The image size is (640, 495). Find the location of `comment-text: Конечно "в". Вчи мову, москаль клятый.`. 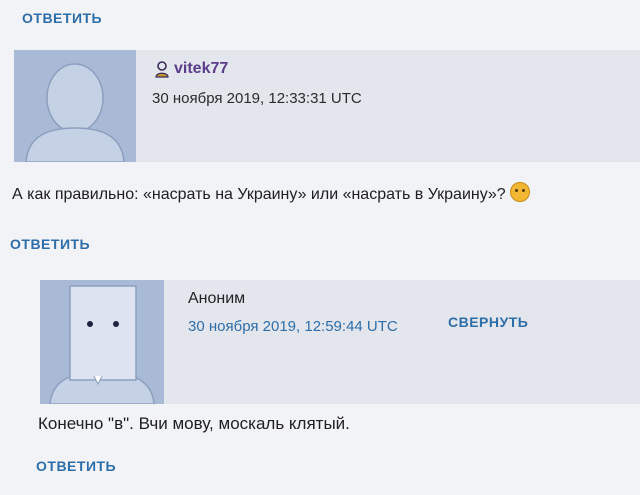

comment-text: Конечно "в". Вчи мову, москаль клятый. is located at coordinates (194, 423).